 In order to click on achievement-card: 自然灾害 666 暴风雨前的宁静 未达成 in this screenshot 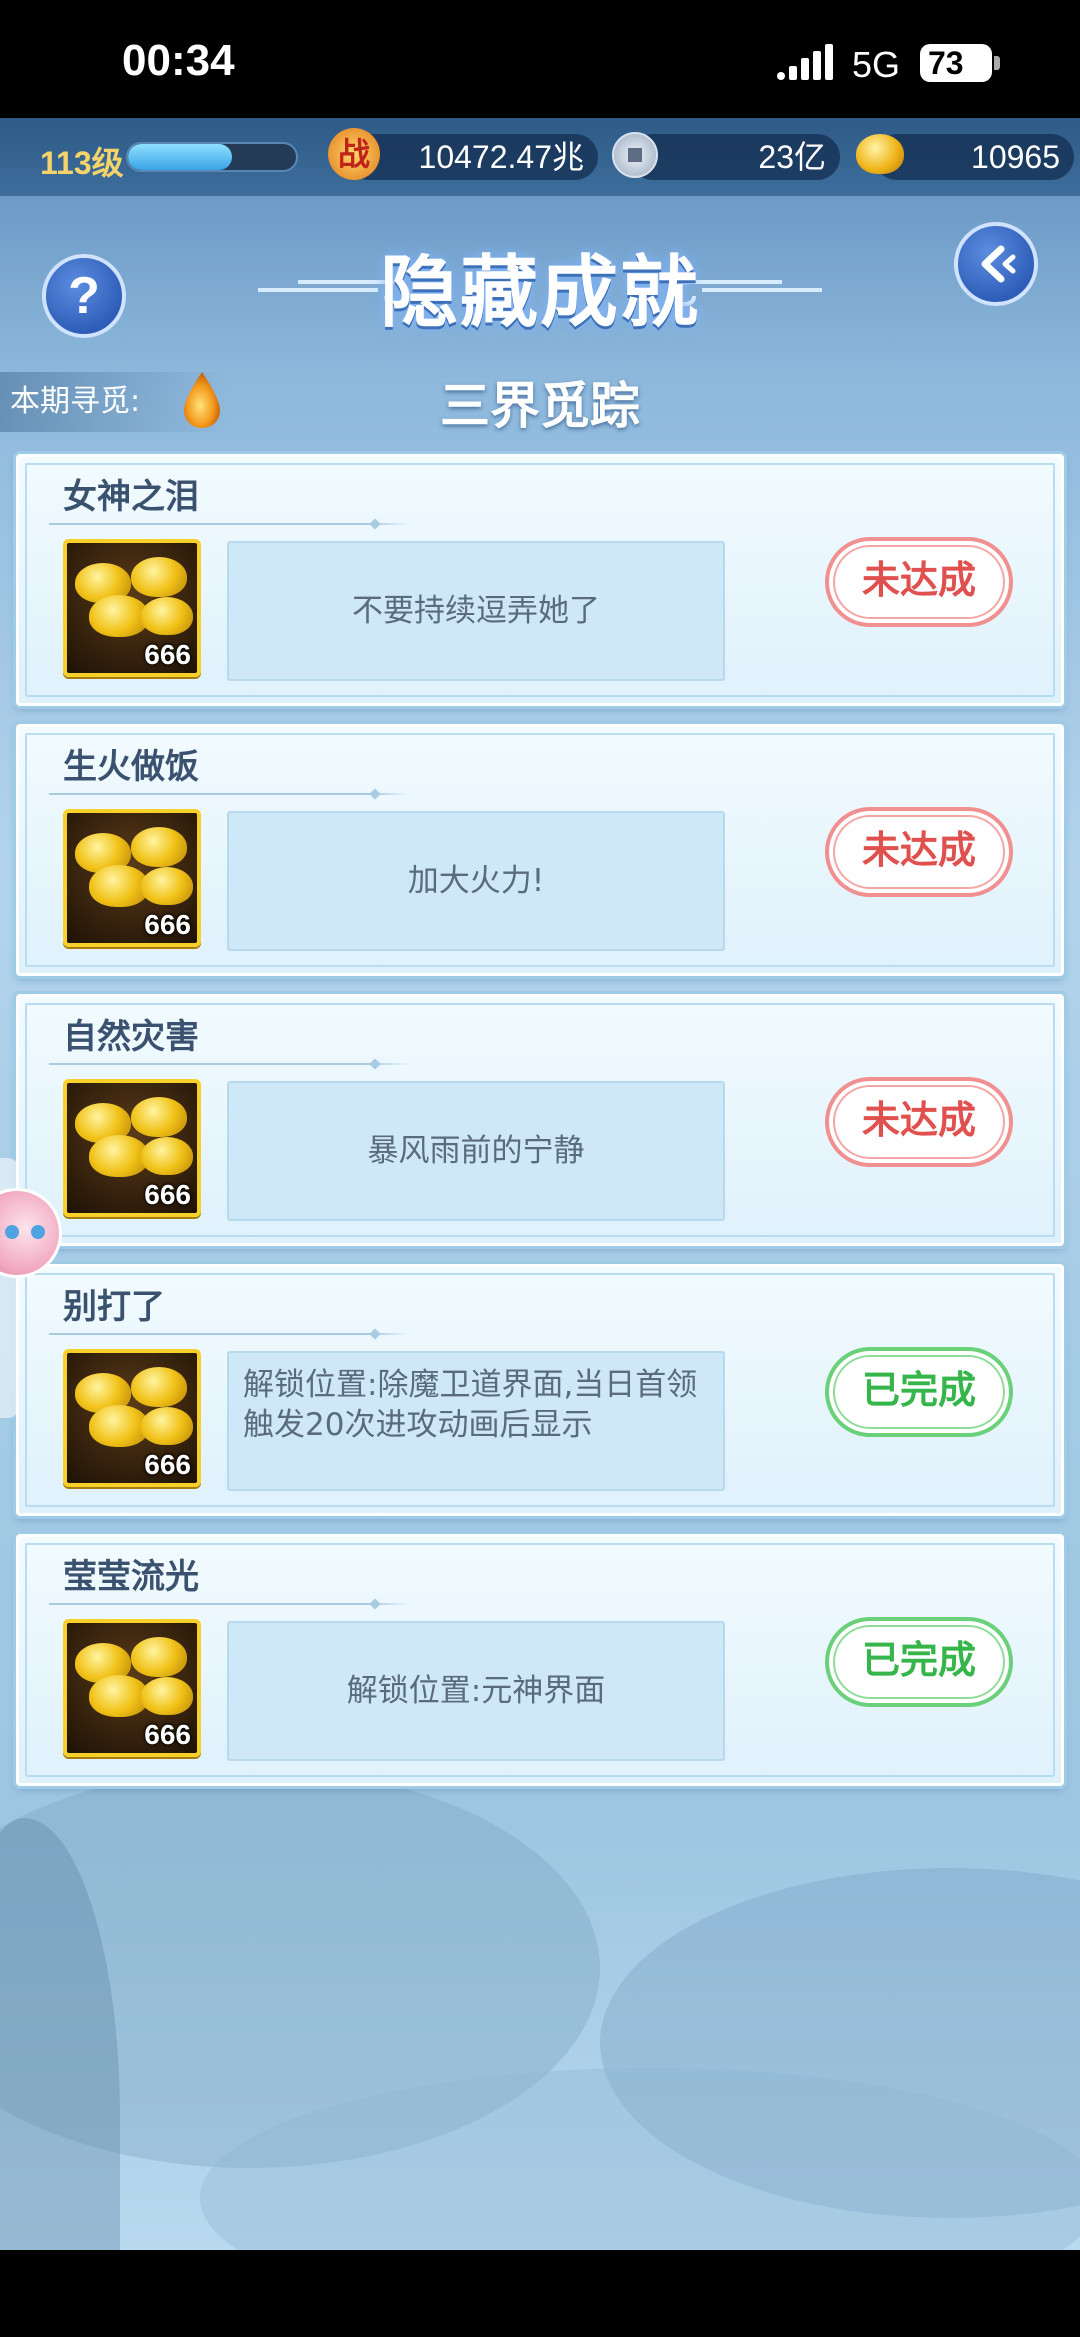, I will do `click(540, 1120)`.